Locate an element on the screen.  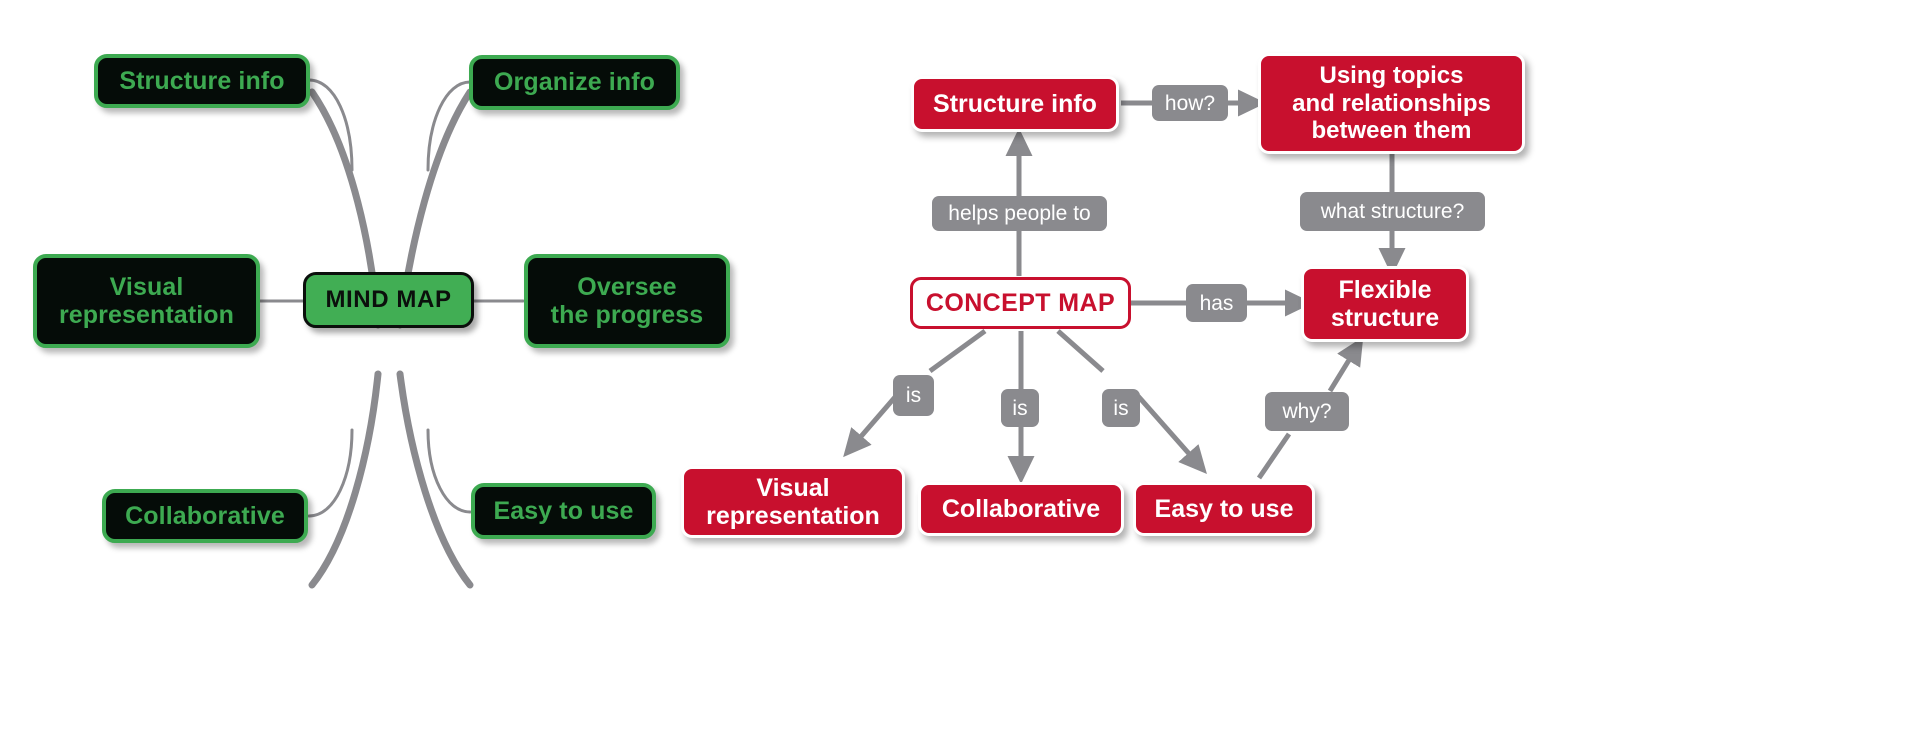
conceptmap-node-flexible-structure: Flexible structure is located at coordinates (1385, 304).